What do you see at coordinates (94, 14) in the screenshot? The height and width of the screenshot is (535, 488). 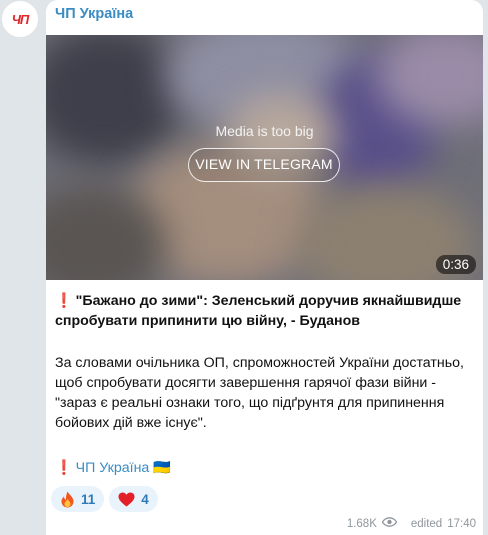 I see `channel-name: ЧП Україна` at bounding box center [94, 14].